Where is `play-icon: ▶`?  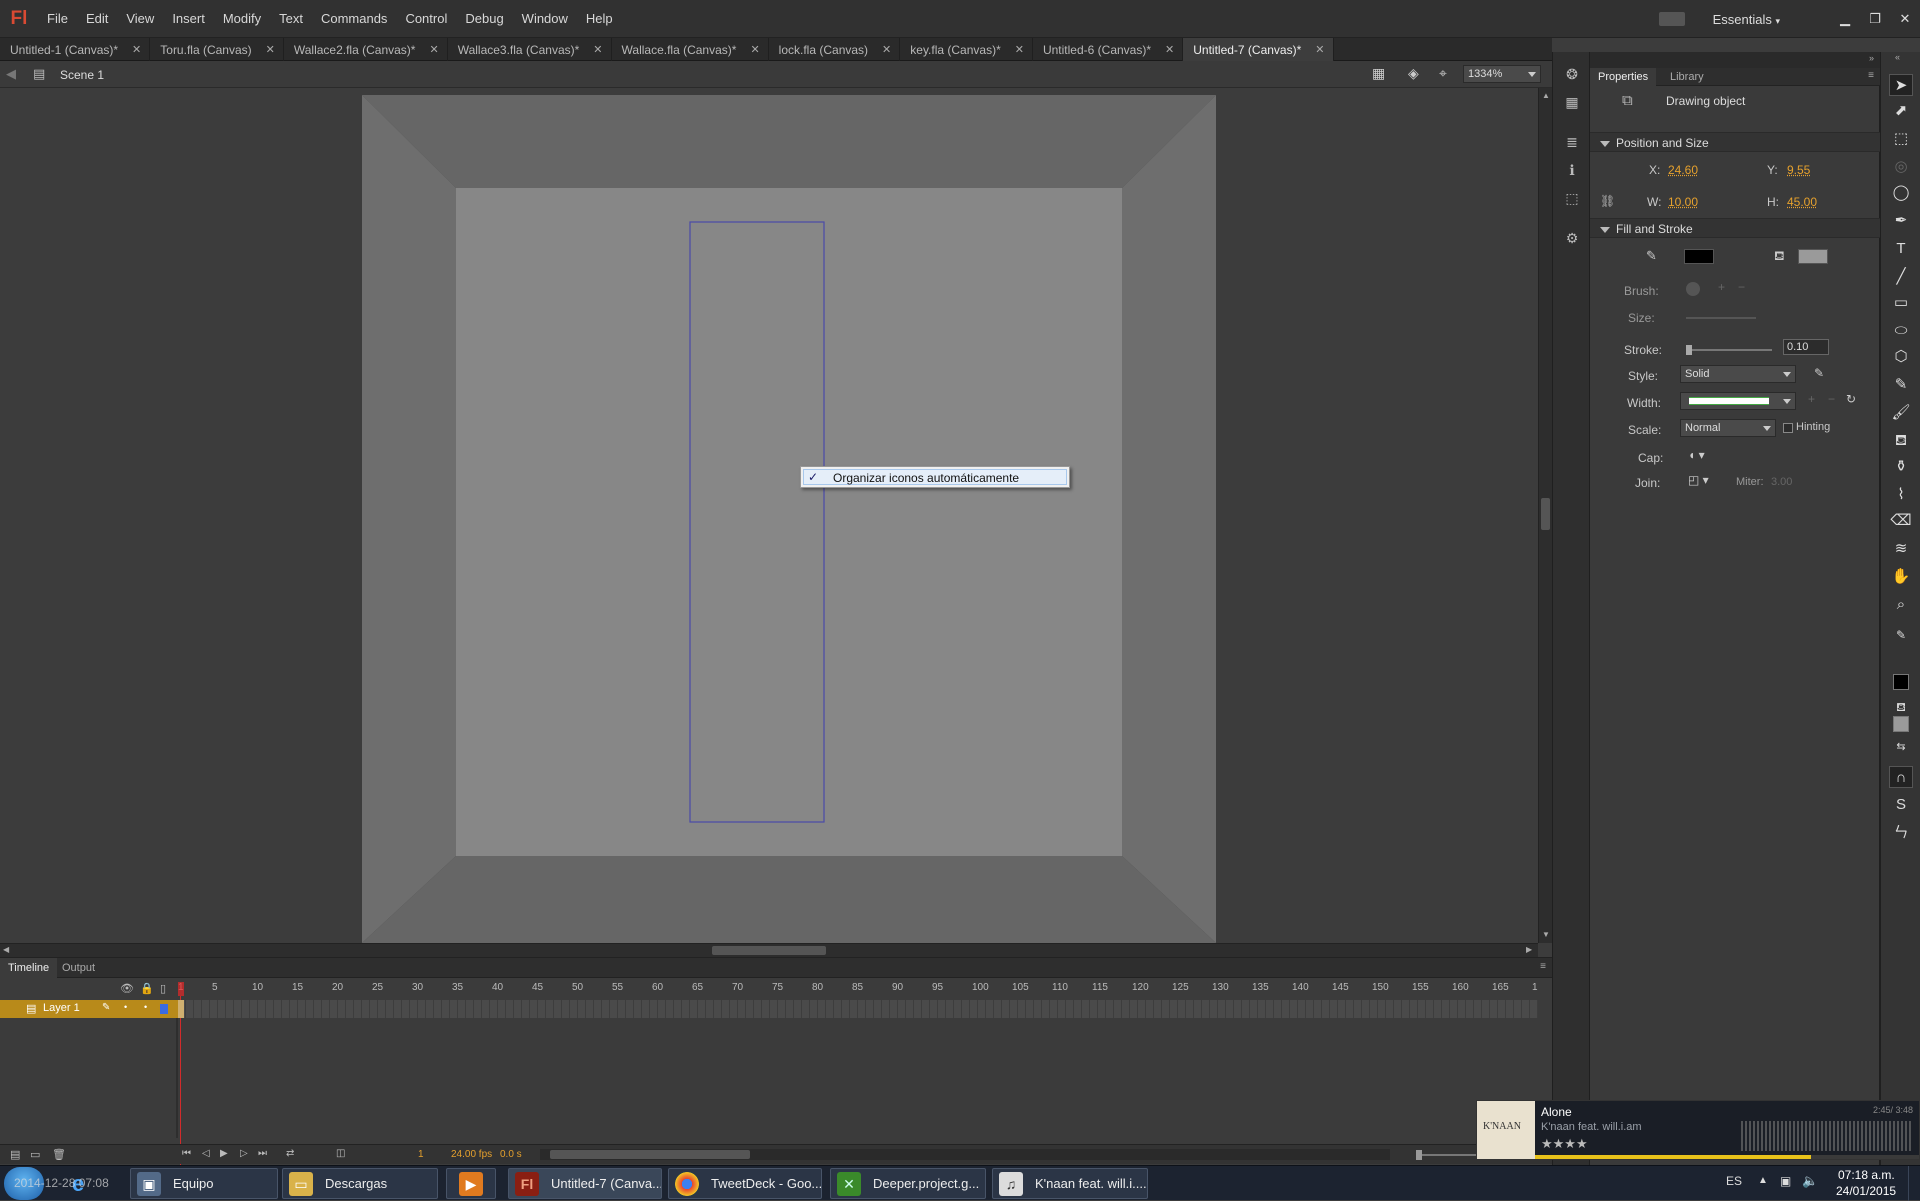 play-icon: ▶ is located at coordinates (224, 1153).